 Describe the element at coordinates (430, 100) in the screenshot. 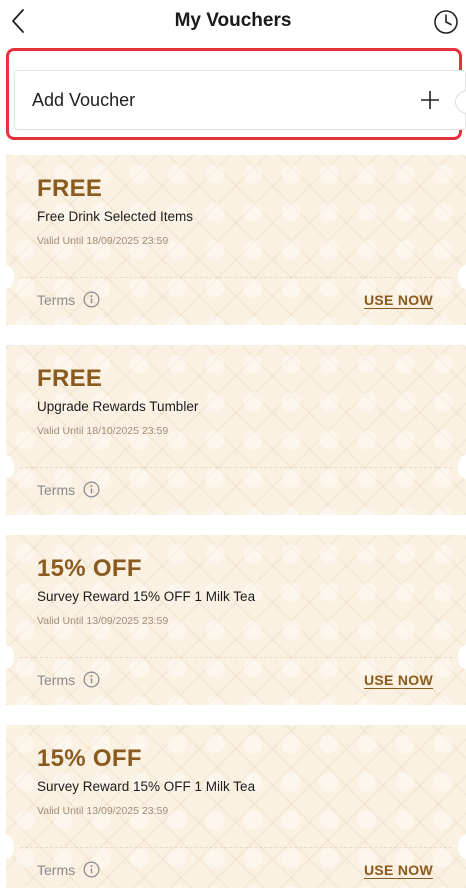

I see `plus-icon` at that location.